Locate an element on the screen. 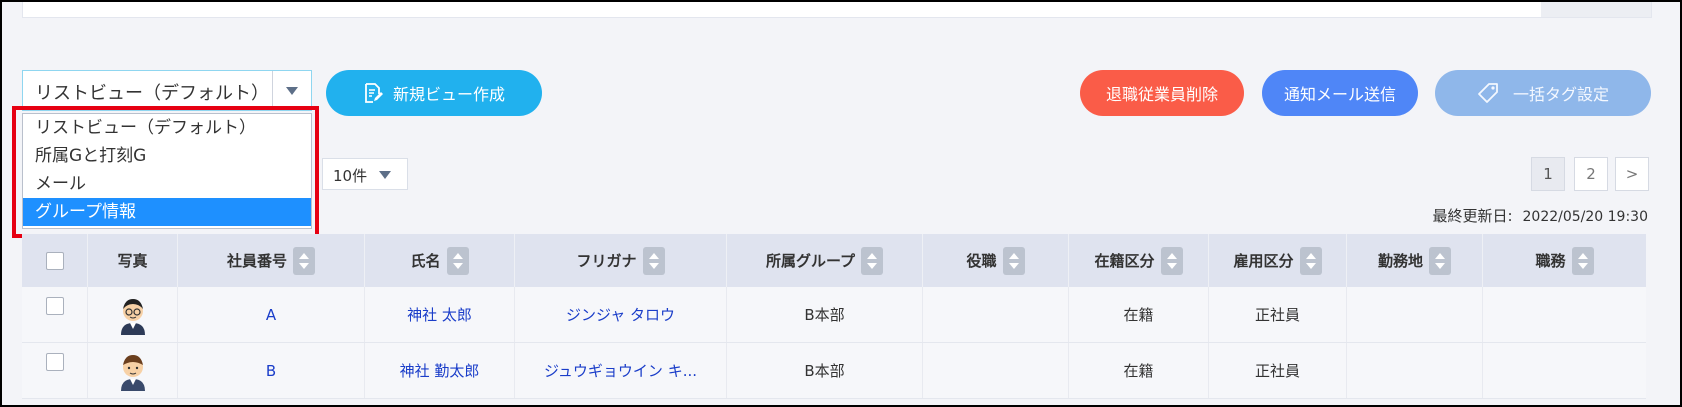  last-updated-label: 最終更新日: is located at coordinates (1472, 216).